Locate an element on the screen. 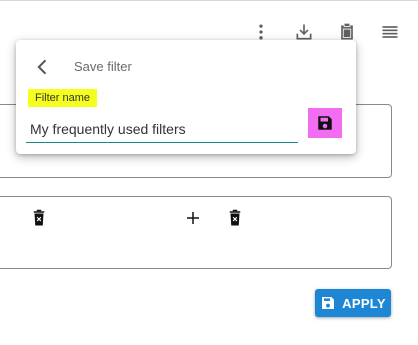  back-button is located at coordinates (43, 67).